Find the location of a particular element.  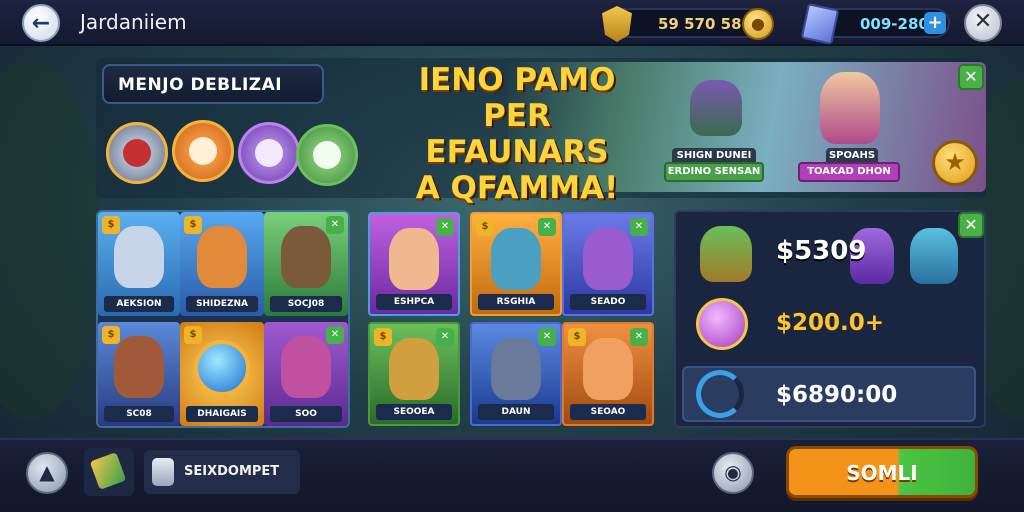

card-label: RSGHIA is located at coordinates (516, 302).